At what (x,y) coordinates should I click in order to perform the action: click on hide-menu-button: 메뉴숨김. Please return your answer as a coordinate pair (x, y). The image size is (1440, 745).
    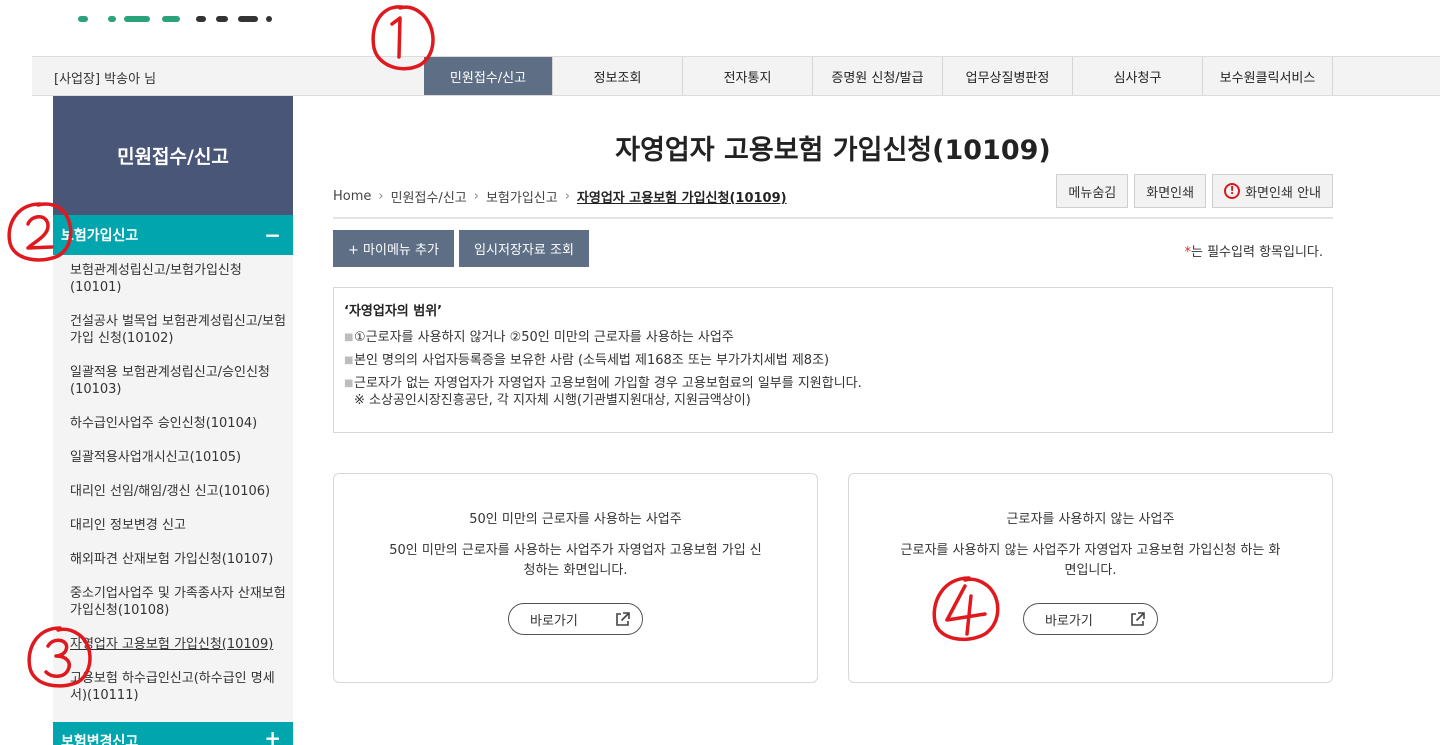
    Looking at the image, I should click on (1092, 191).